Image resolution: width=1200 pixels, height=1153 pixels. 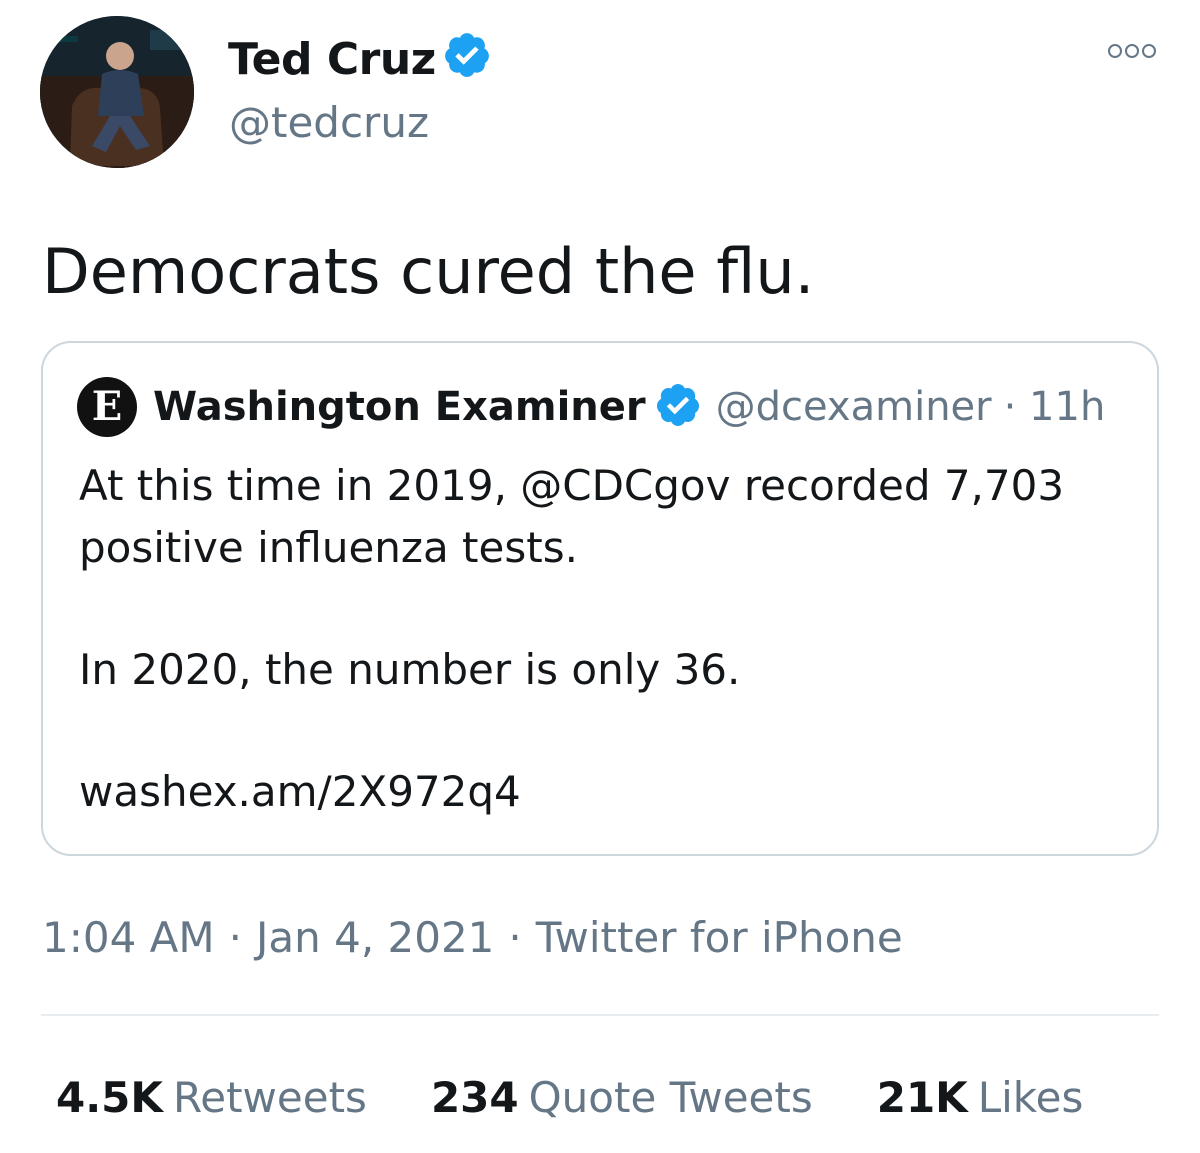 I want to click on likes-stat: 21K Likes, so click(x=980, y=1098).